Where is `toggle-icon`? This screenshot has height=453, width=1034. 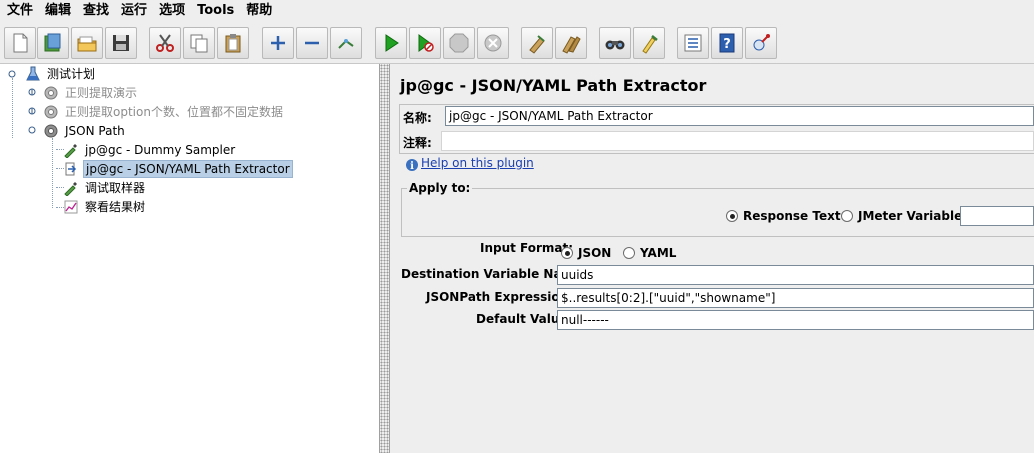 toggle-icon is located at coordinates (346, 44).